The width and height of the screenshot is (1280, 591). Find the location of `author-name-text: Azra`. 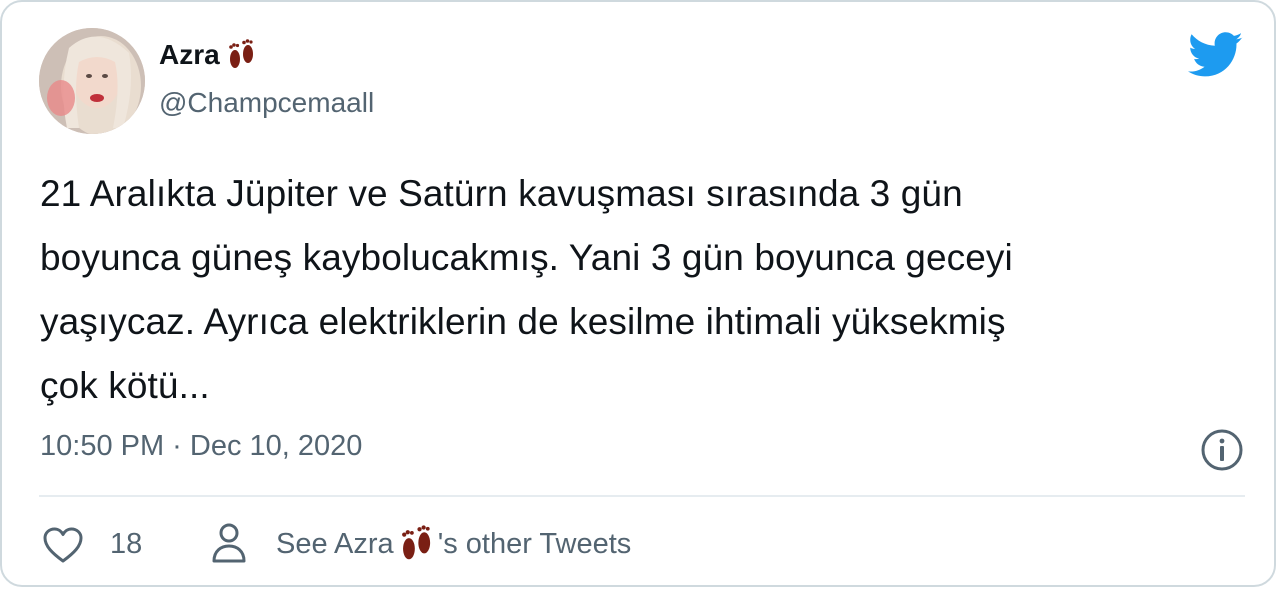

author-name-text: Azra is located at coordinates (189, 54).